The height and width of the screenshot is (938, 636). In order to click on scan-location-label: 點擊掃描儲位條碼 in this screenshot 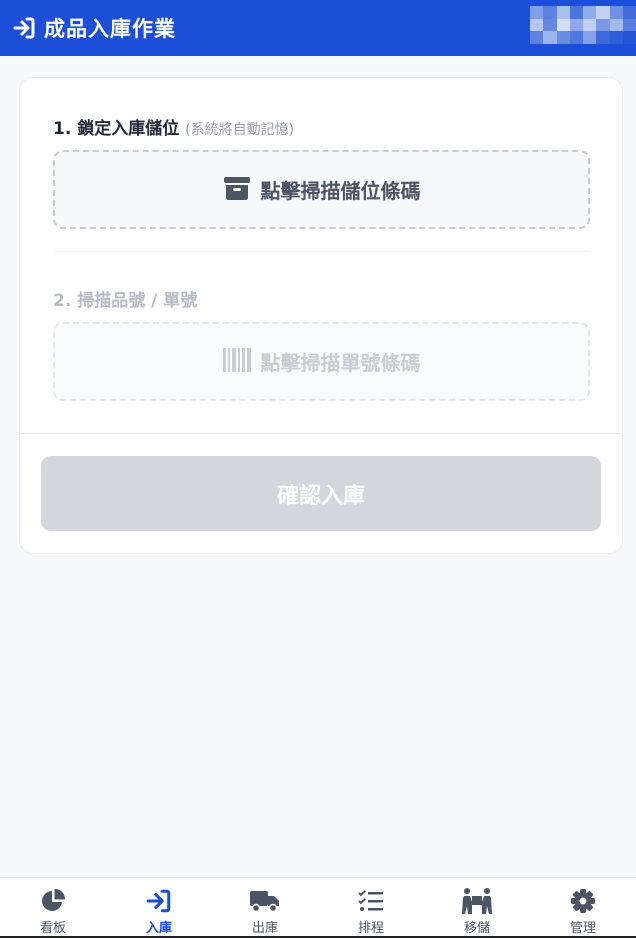, I will do `click(340, 191)`.